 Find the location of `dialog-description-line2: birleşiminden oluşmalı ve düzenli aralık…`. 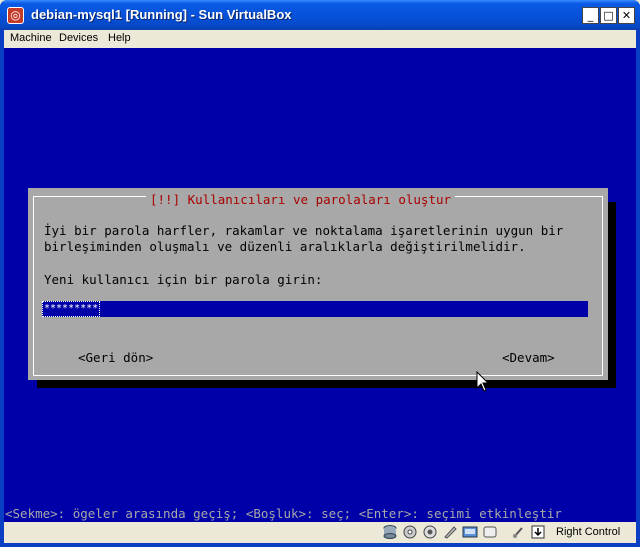

dialog-description-line2: birleşiminden oluşmalı ve düzenli aralık… is located at coordinates (285, 246).